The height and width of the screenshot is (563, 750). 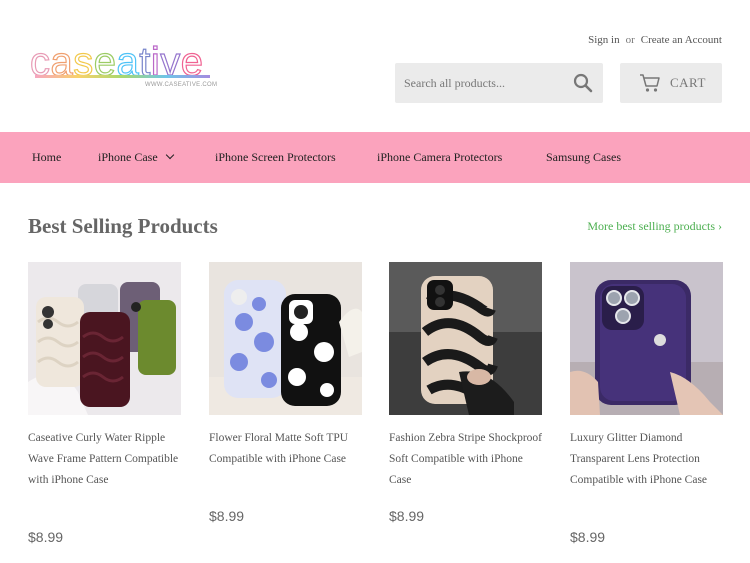 I want to click on nav-item-home: Home, so click(x=46, y=157).